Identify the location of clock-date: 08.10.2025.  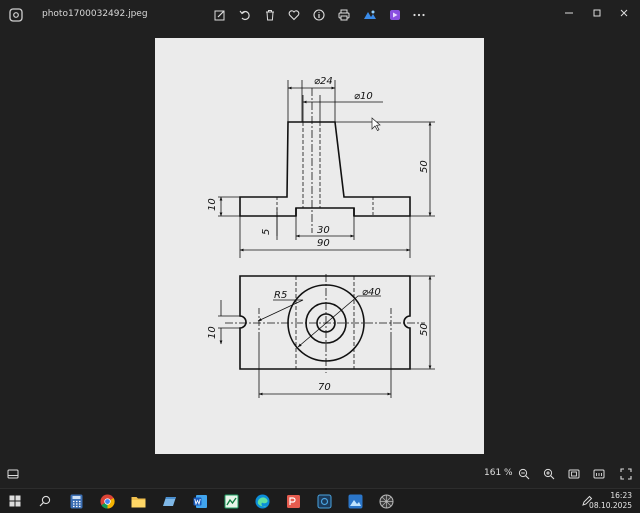
(610, 505).